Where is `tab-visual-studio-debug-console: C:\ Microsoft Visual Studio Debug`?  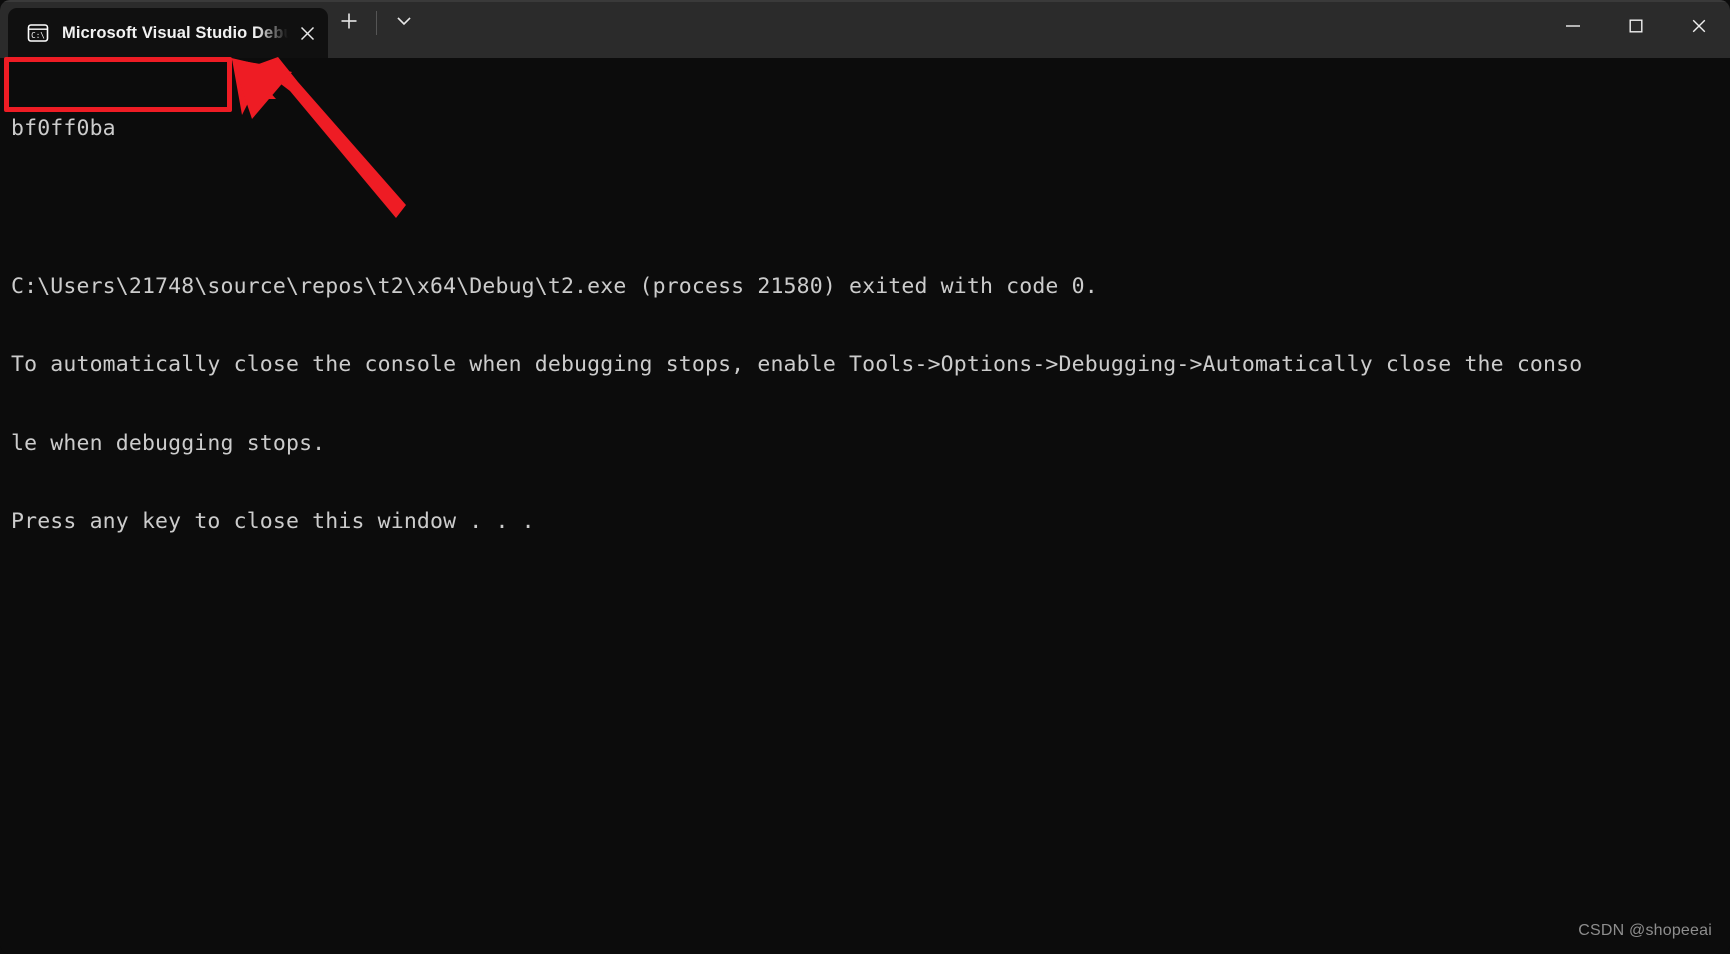 tab-visual-studio-debug-console: C:\ Microsoft Visual Studio Debug is located at coordinates (168, 33).